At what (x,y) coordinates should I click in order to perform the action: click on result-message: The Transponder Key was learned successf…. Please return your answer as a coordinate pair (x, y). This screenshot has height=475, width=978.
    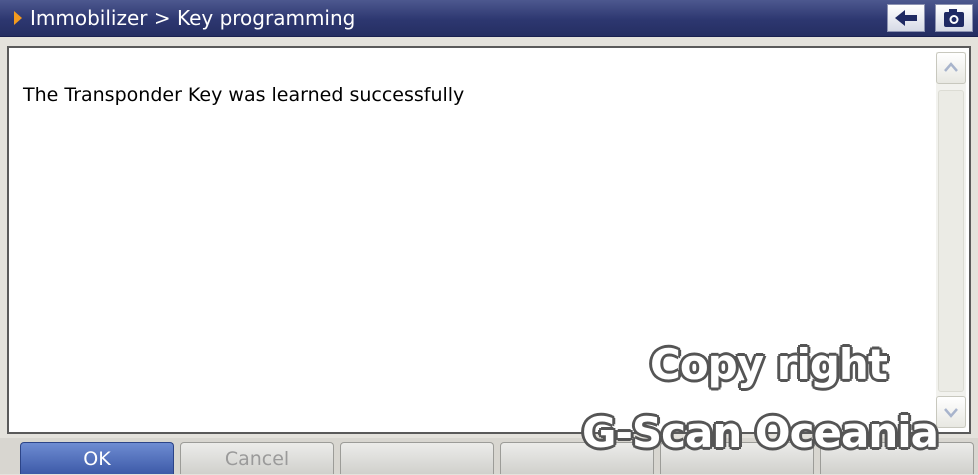
    Looking at the image, I should click on (244, 95).